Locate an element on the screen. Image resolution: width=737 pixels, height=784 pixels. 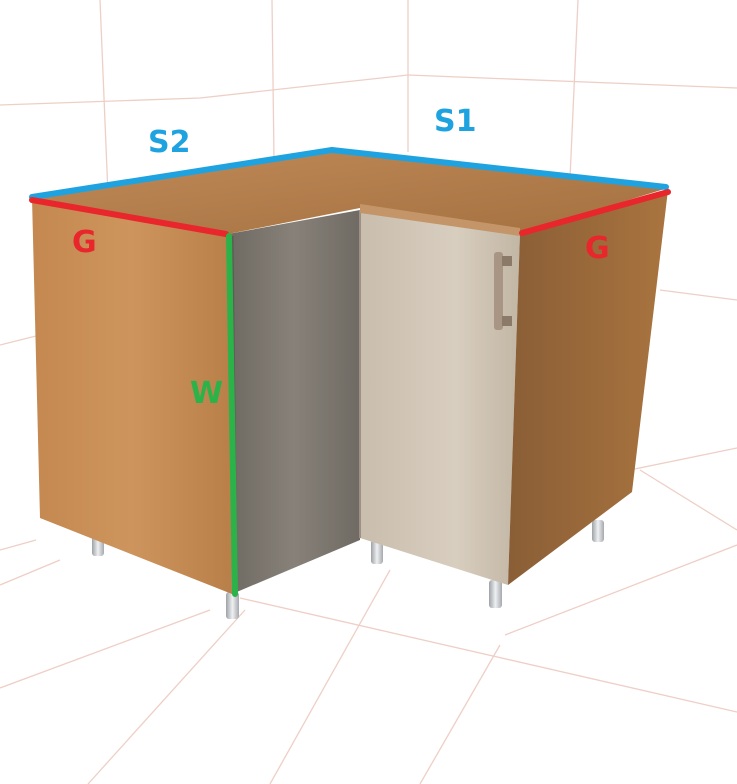
label-w: W is located at coordinates (206, 393).